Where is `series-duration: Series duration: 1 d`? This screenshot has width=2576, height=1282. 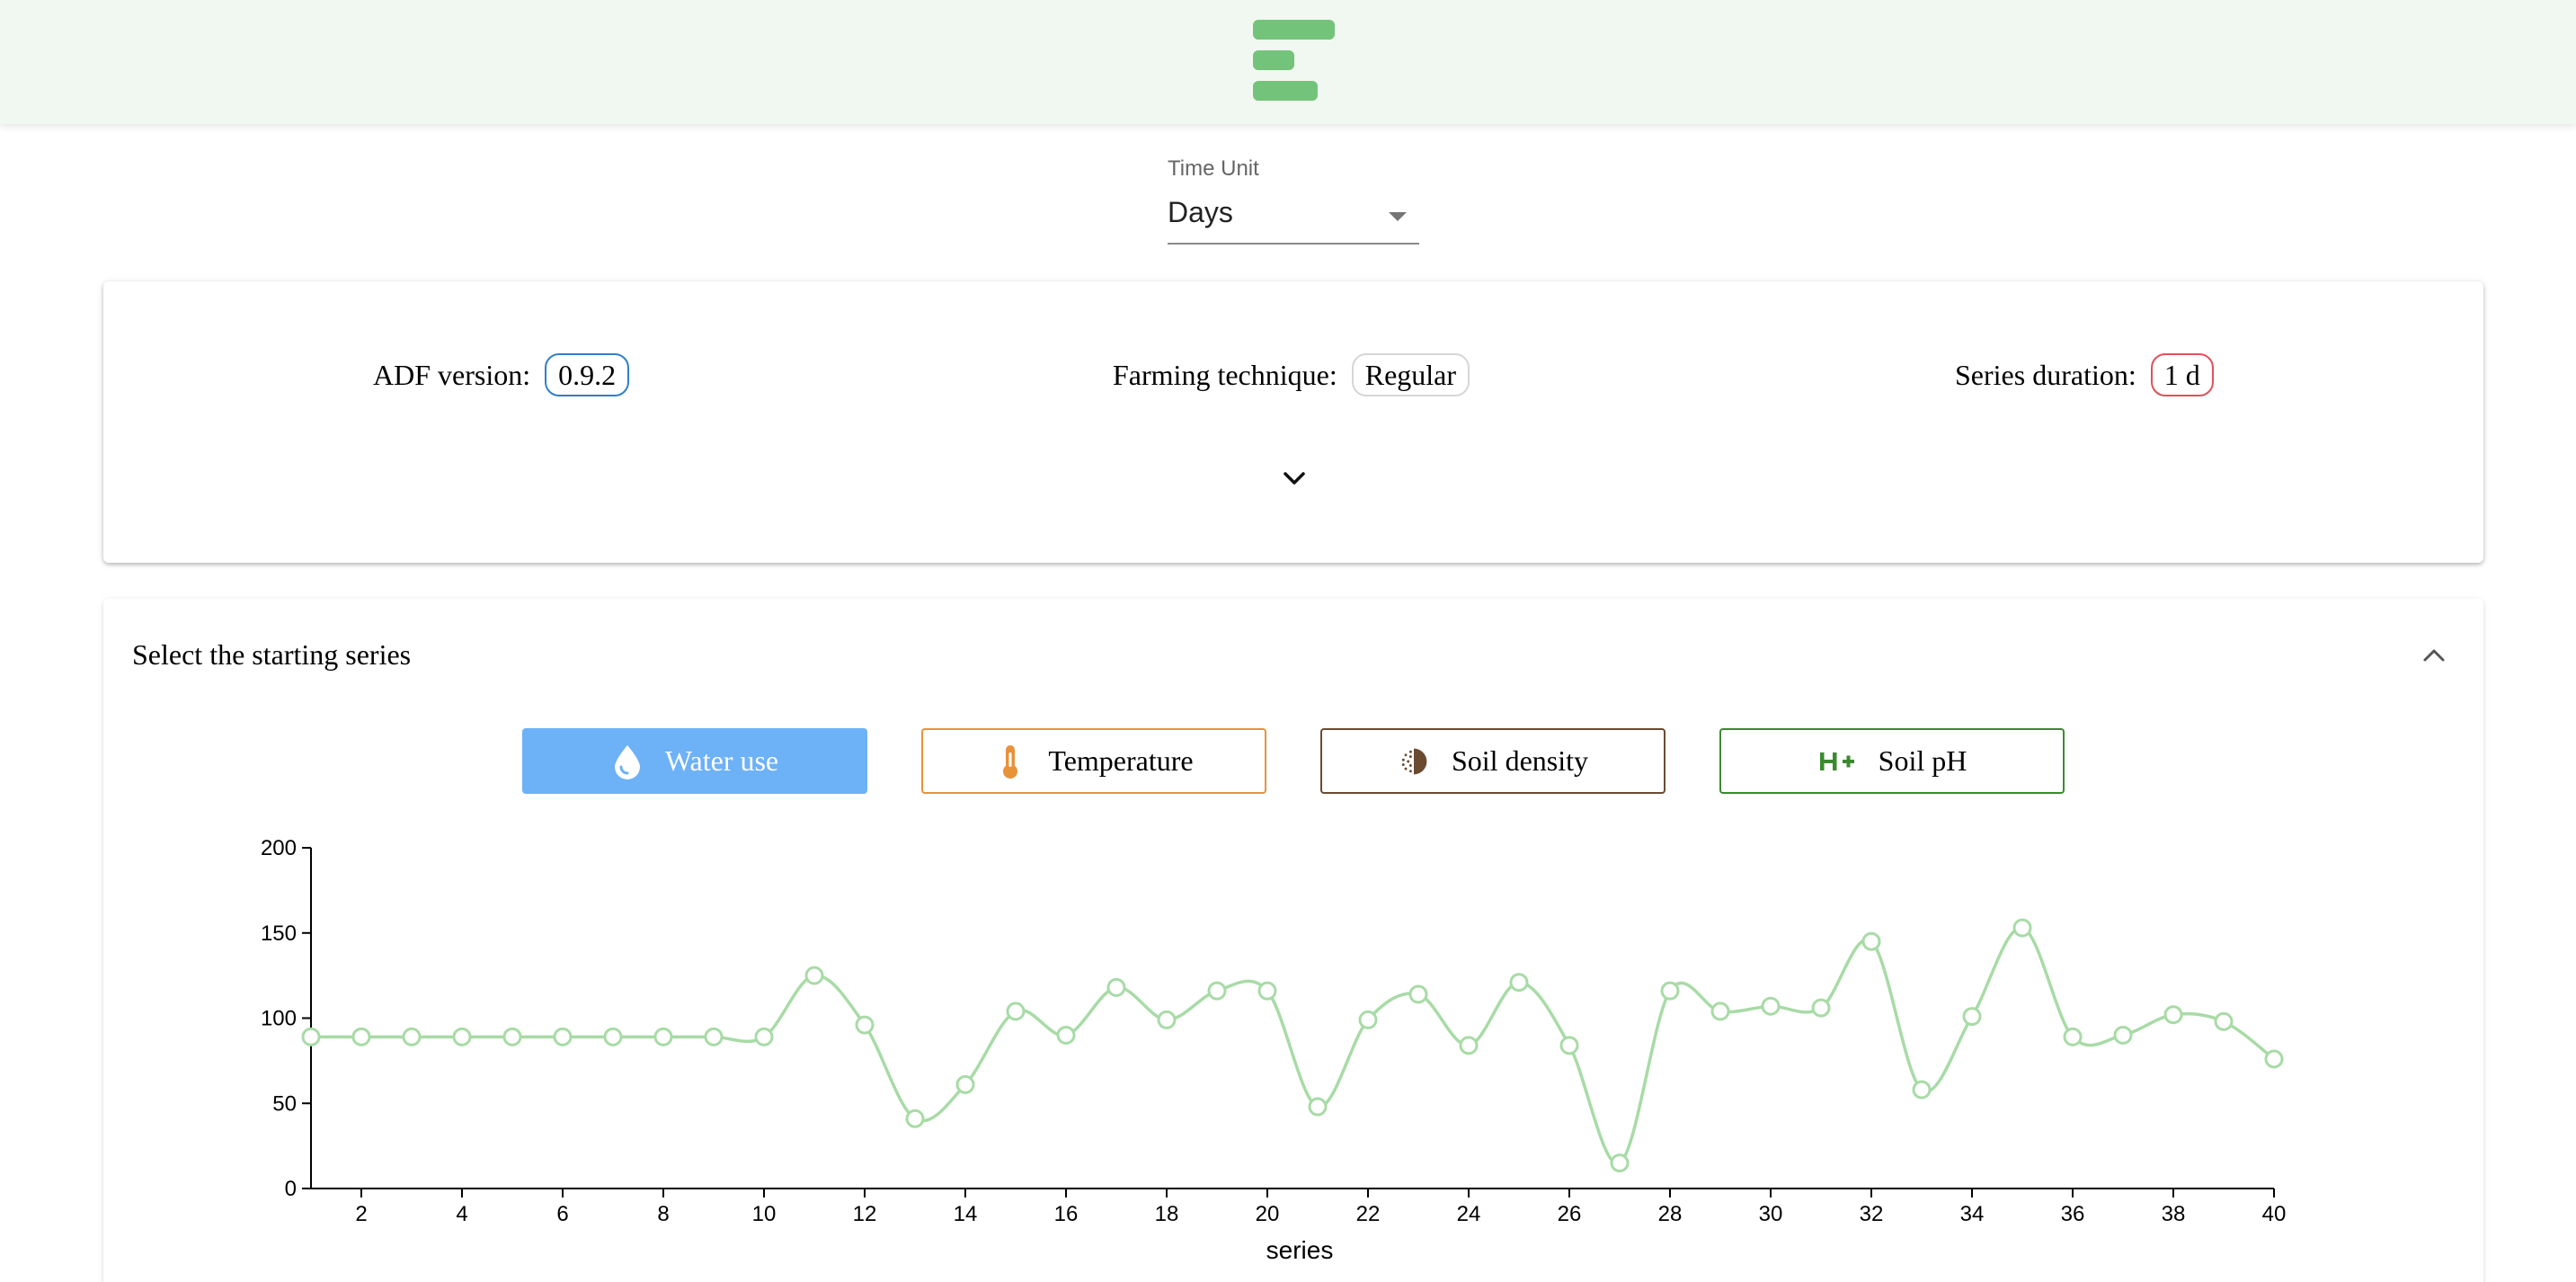
series-duration: Series duration: 1 d is located at coordinates (2084, 374).